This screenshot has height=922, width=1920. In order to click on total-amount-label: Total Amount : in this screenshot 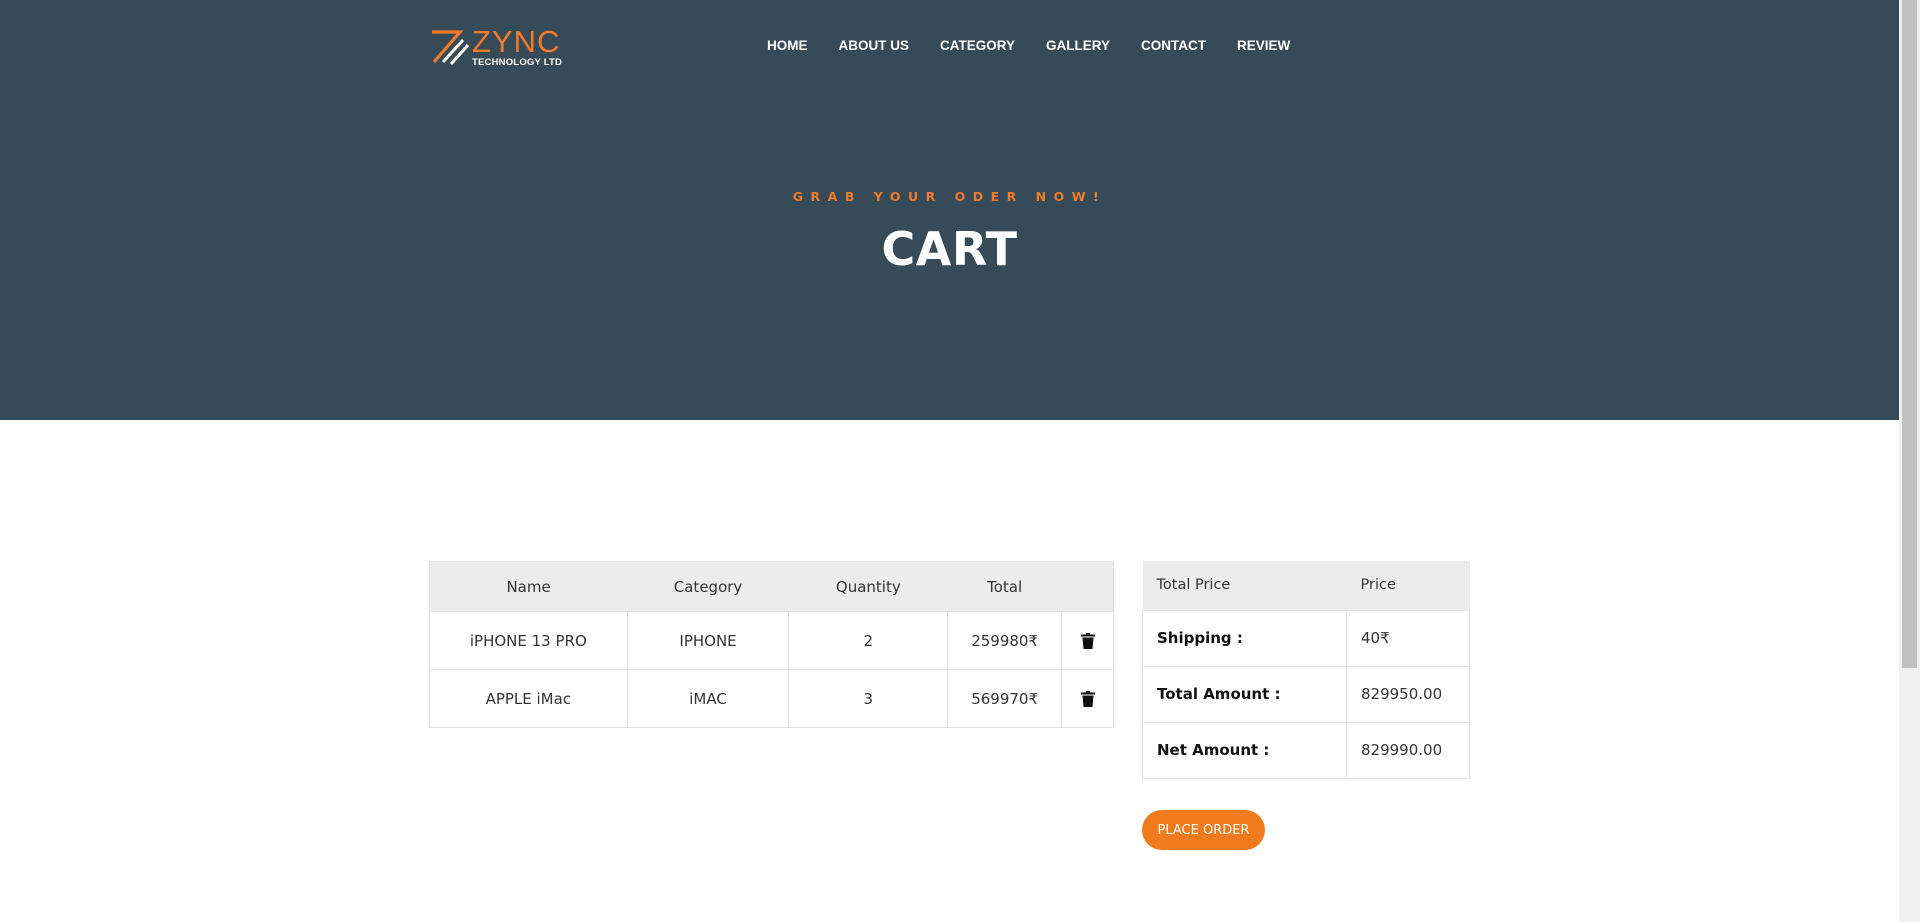, I will do `click(1244, 694)`.